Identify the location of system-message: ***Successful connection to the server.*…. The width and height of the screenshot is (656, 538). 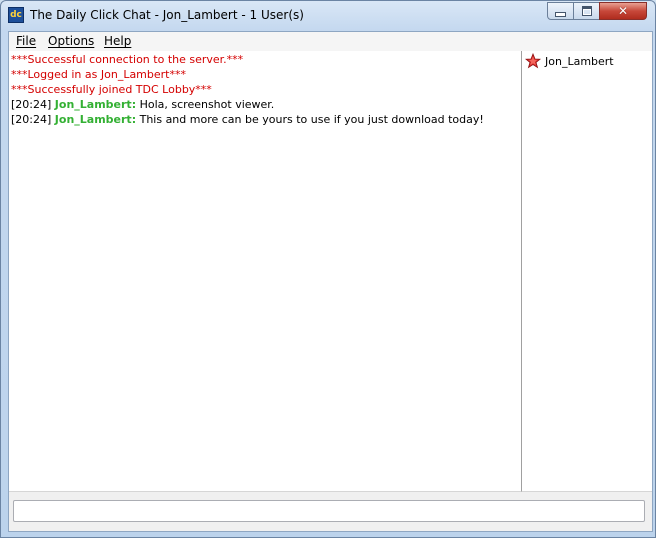
(127, 59).